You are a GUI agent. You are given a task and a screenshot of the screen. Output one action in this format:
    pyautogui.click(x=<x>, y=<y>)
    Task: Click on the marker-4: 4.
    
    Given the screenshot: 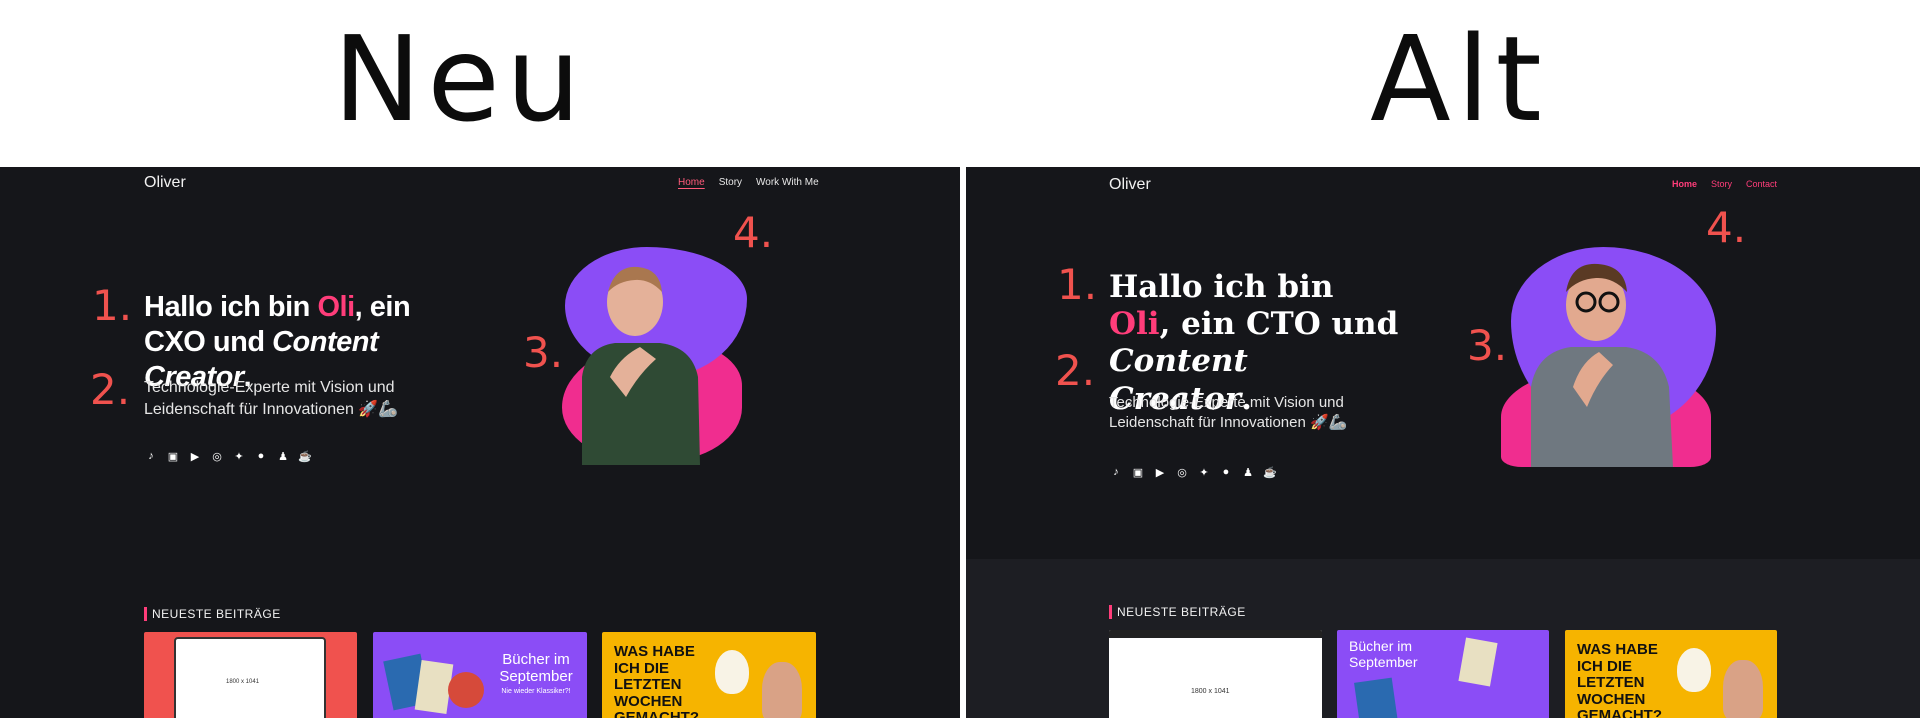 What is the action you would take?
    pyautogui.click(x=1726, y=227)
    